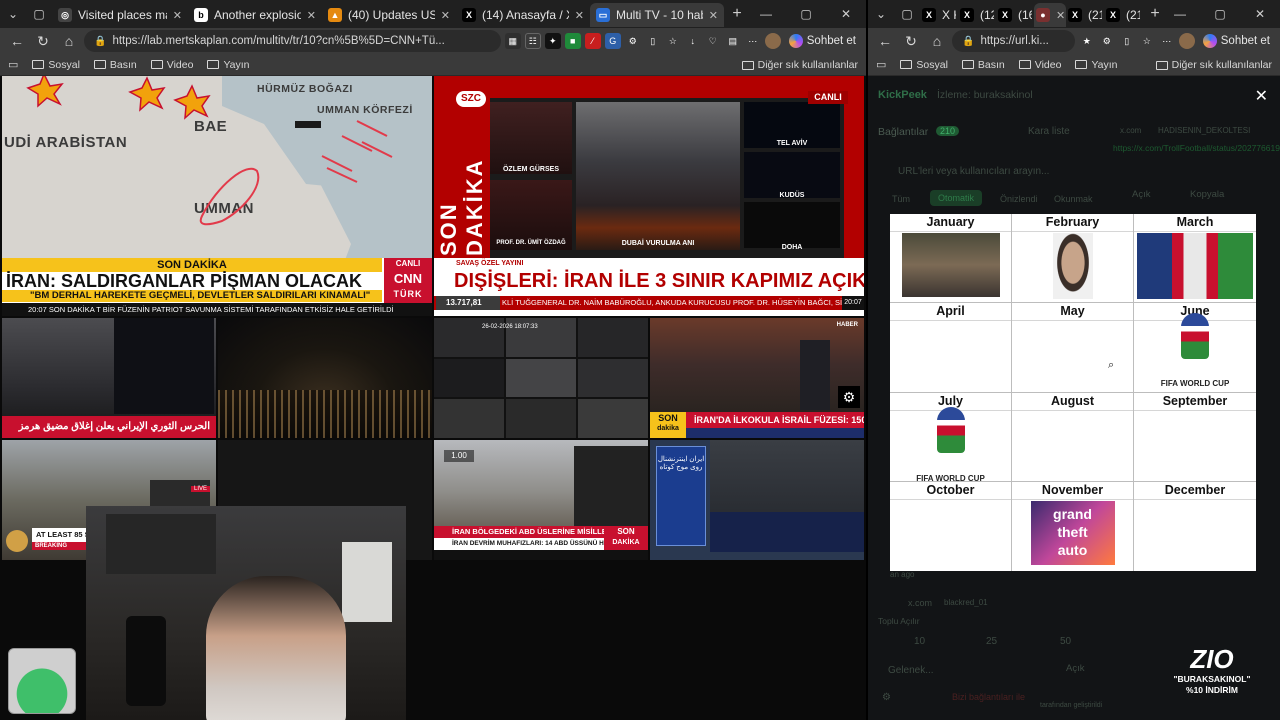 The image size is (1280, 720). What do you see at coordinates (939, 15) in the screenshot?
I see `tab-x-ki: XX Ki` at bounding box center [939, 15].